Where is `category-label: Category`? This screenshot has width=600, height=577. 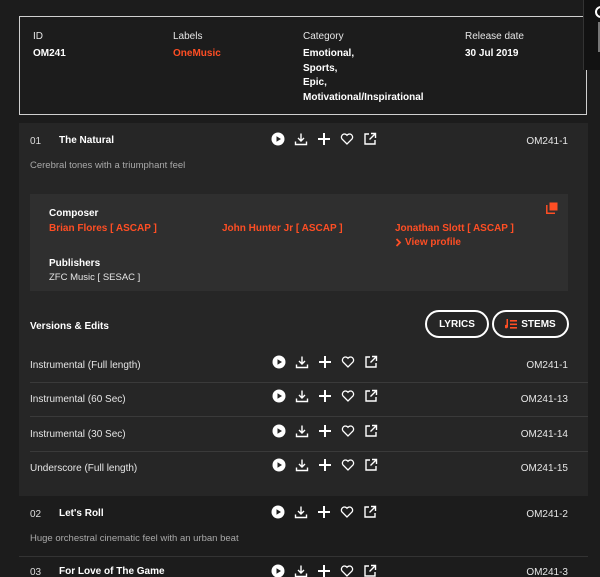
category-label: Category is located at coordinates (323, 36).